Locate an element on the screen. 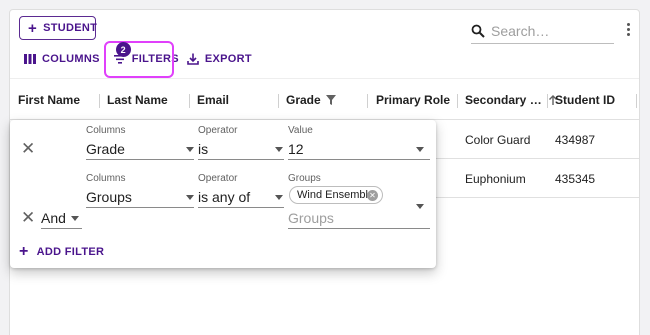 Image resolution: width=650 pixels, height=335 pixels. filter-icon is located at coordinates (330, 100).